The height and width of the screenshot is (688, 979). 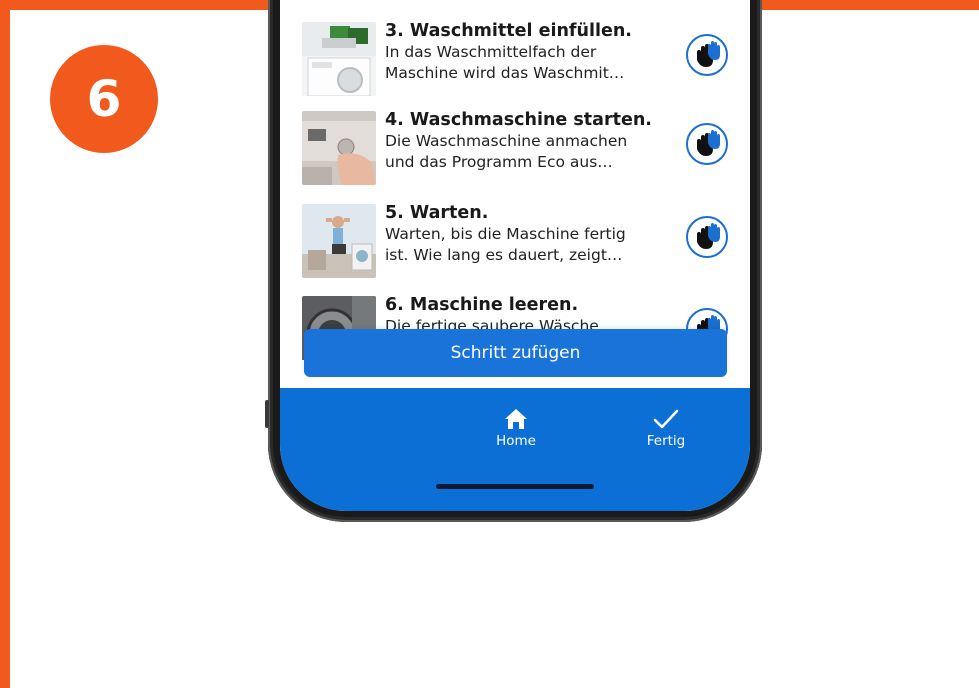 What do you see at coordinates (508, 31) in the screenshot?
I see `step-title: 3. Waschmittel einfüllen.` at bounding box center [508, 31].